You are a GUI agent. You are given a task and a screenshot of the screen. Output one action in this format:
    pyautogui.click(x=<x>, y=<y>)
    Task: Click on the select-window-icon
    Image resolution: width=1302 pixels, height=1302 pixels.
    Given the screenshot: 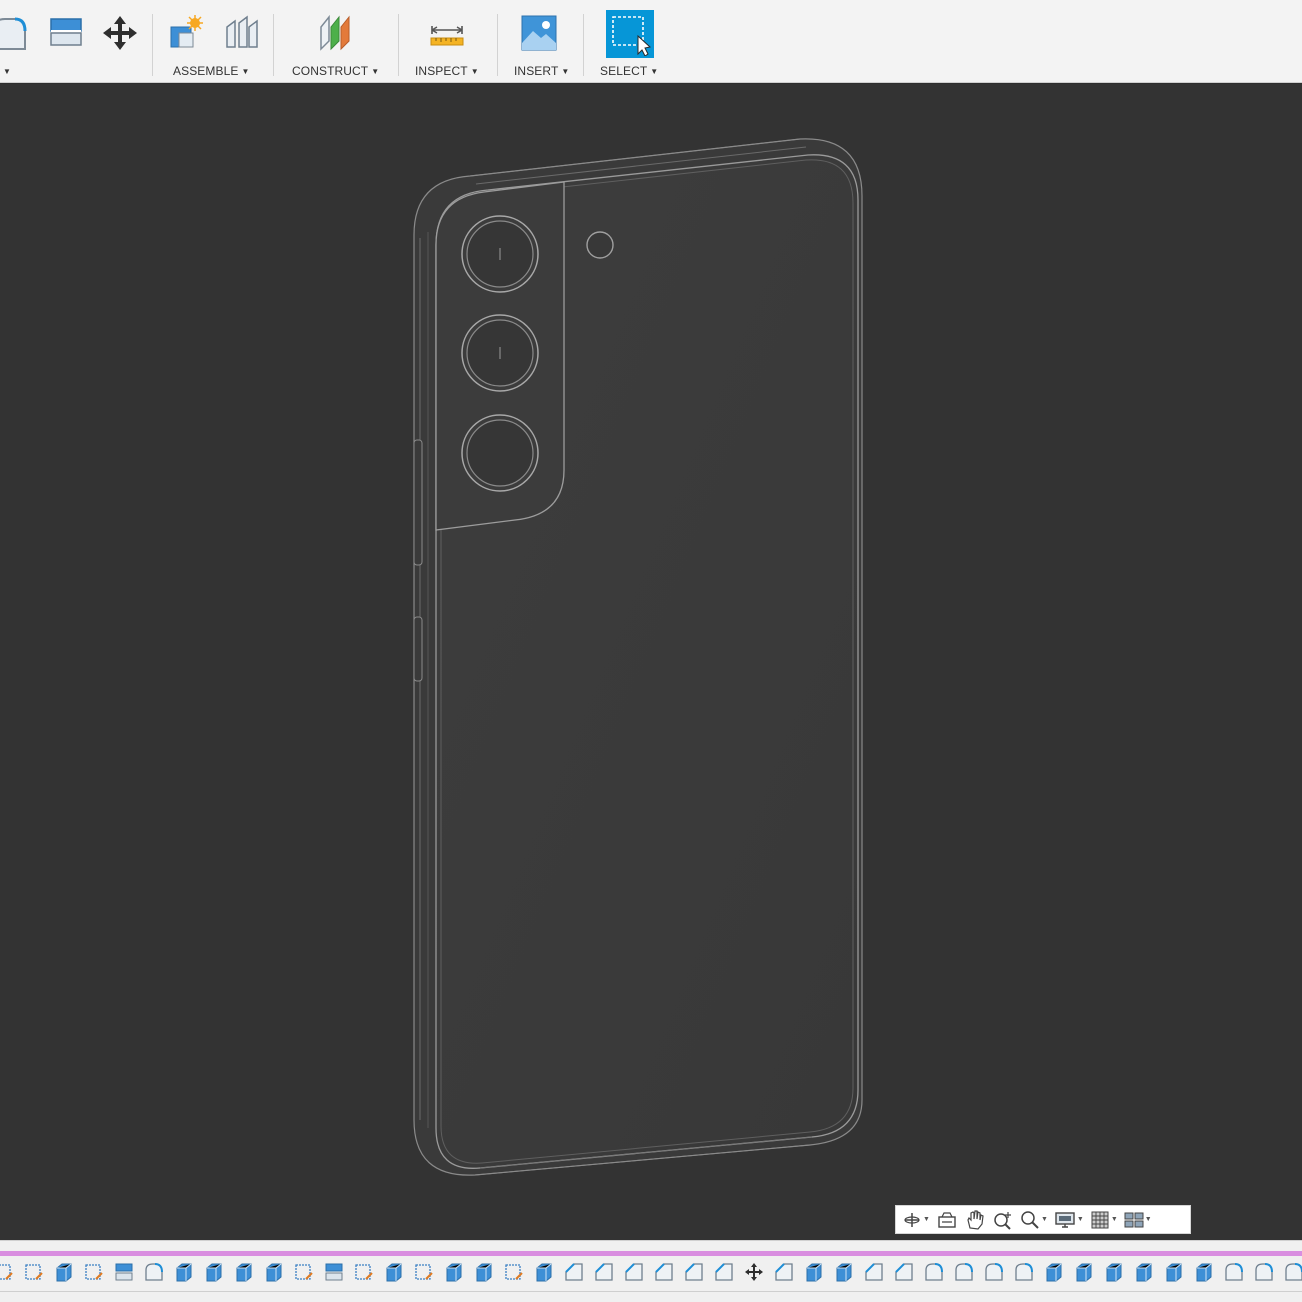 What is the action you would take?
    pyautogui.click(x=630, y=34)
    